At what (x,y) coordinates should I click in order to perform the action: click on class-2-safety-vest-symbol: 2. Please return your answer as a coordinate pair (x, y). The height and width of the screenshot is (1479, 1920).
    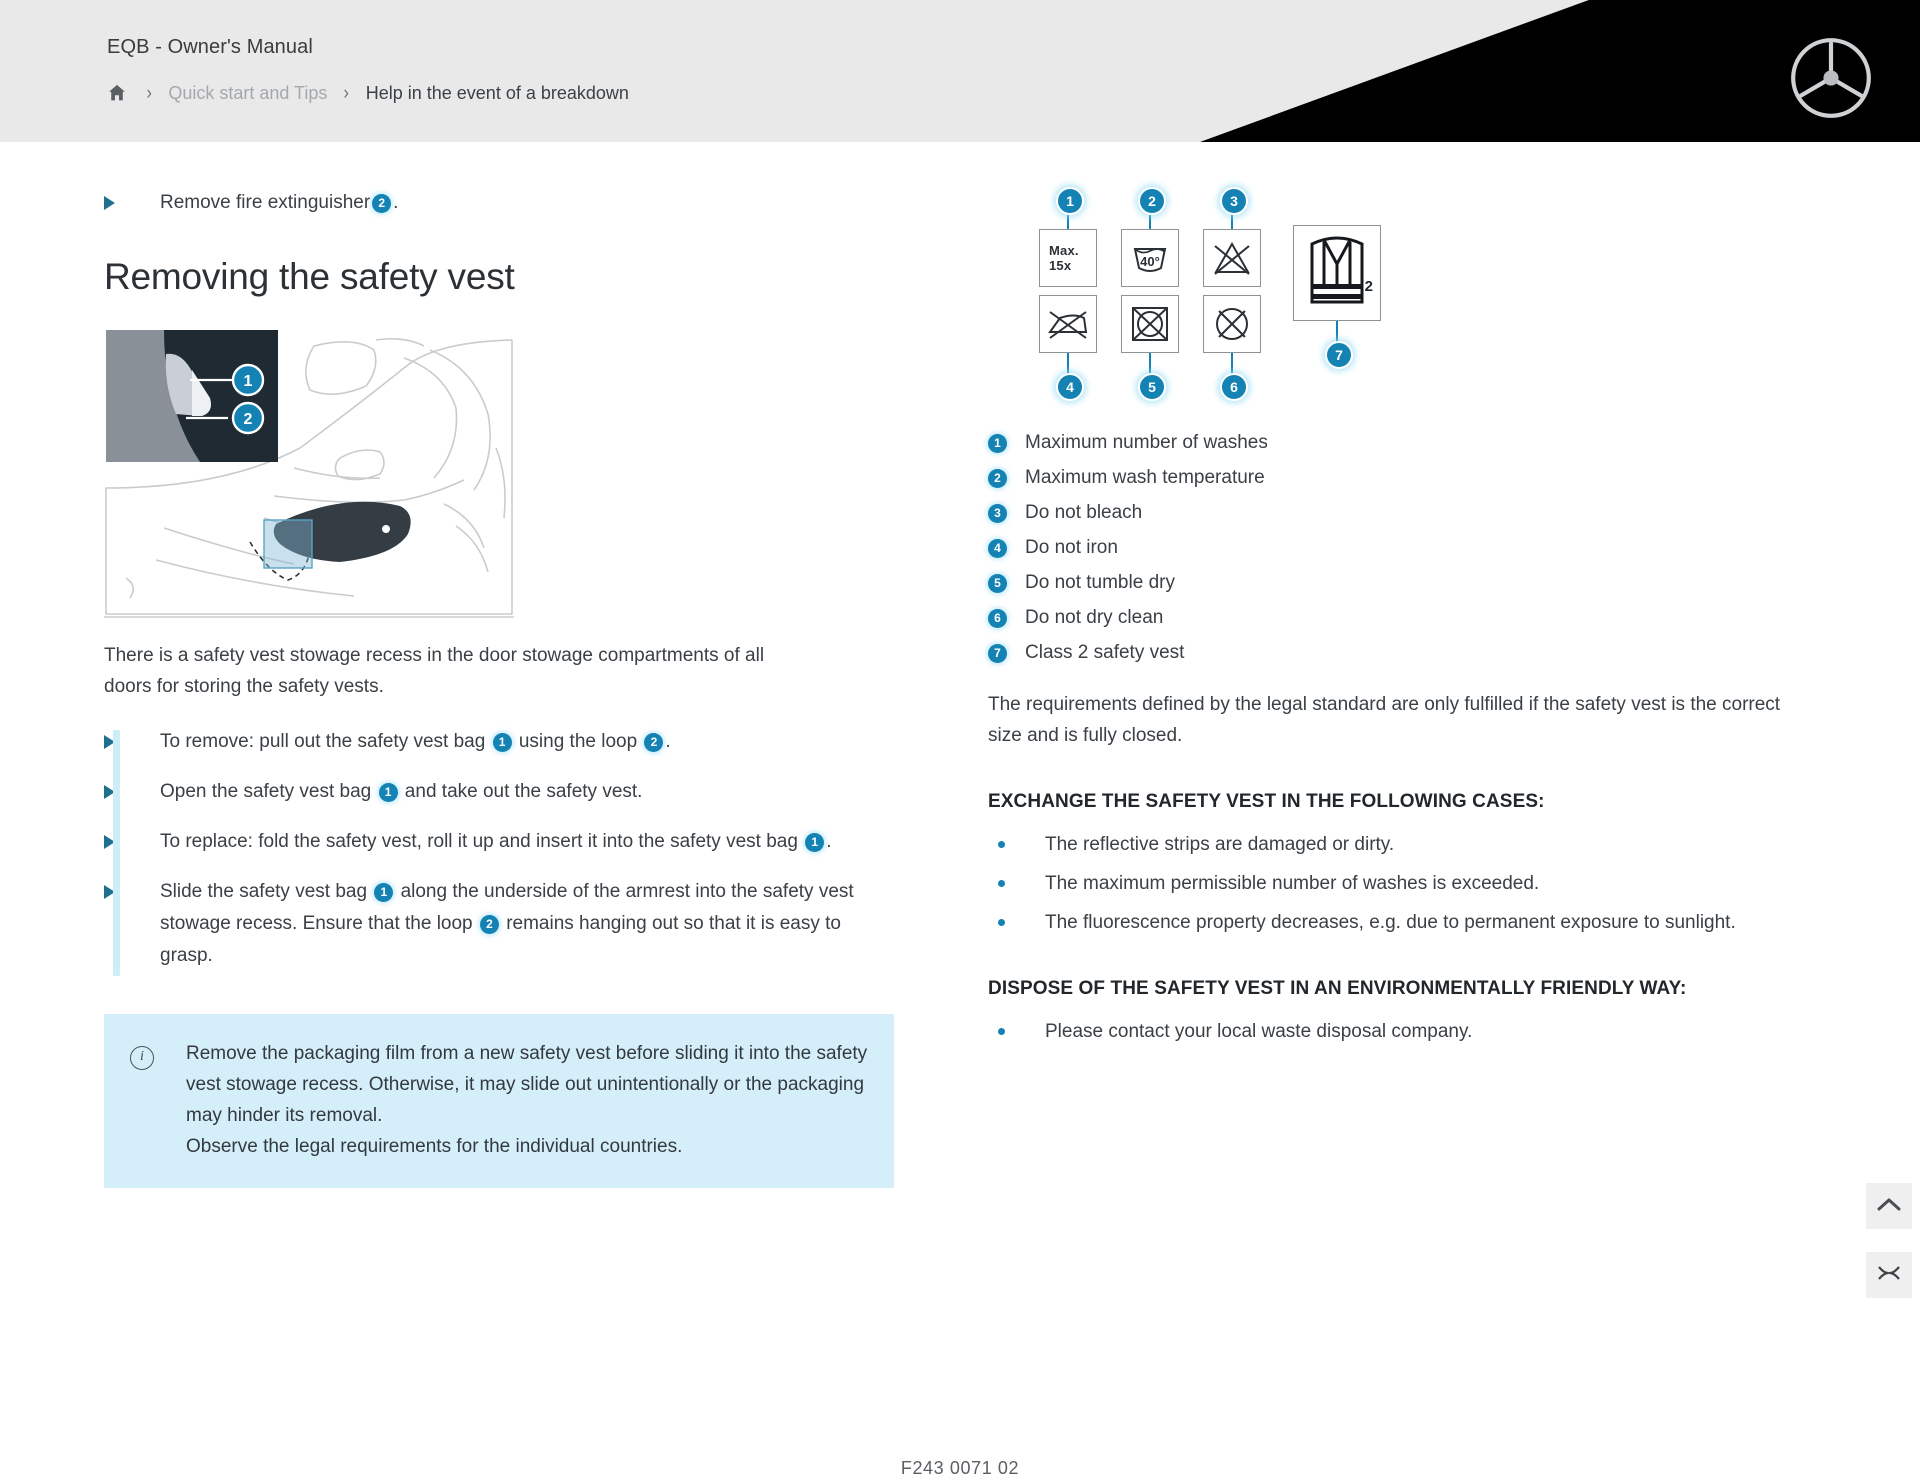
    Looking at the image, I should click on (1337, 273).